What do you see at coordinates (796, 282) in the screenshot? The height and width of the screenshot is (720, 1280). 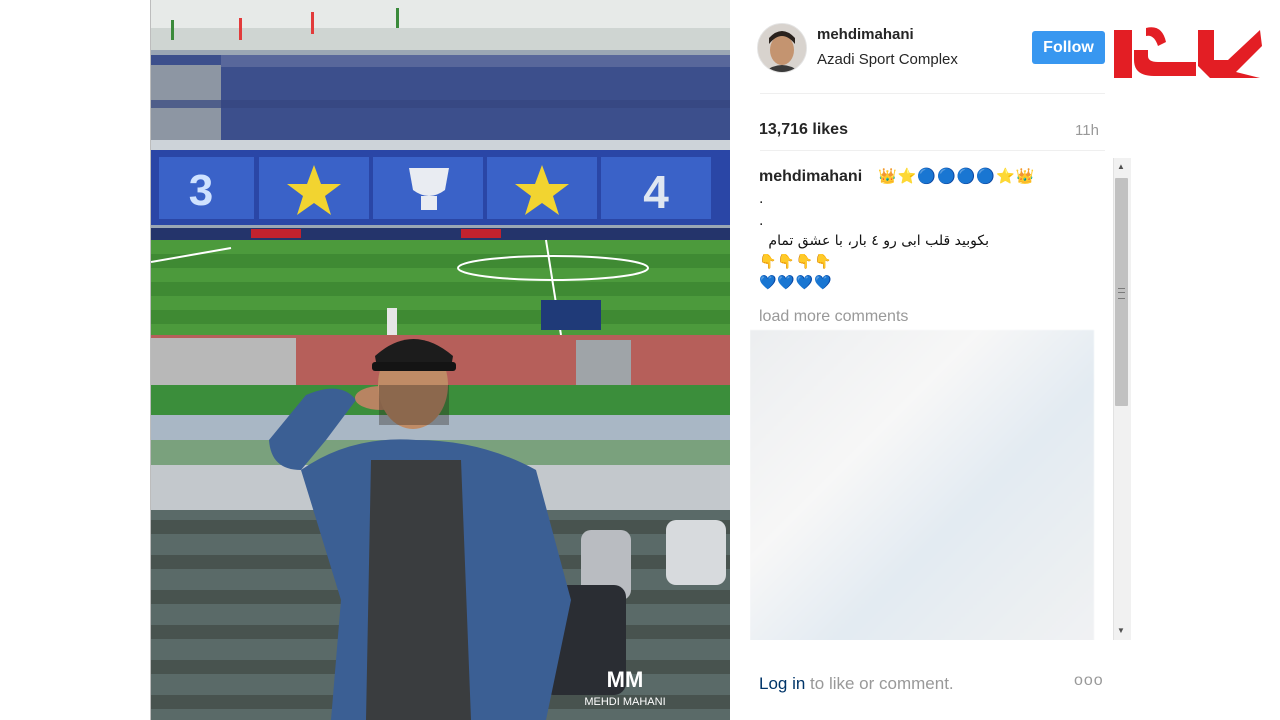 I see `caption-hearts-emoji: 💙💙💙💙` at bounding box center [796, 282].